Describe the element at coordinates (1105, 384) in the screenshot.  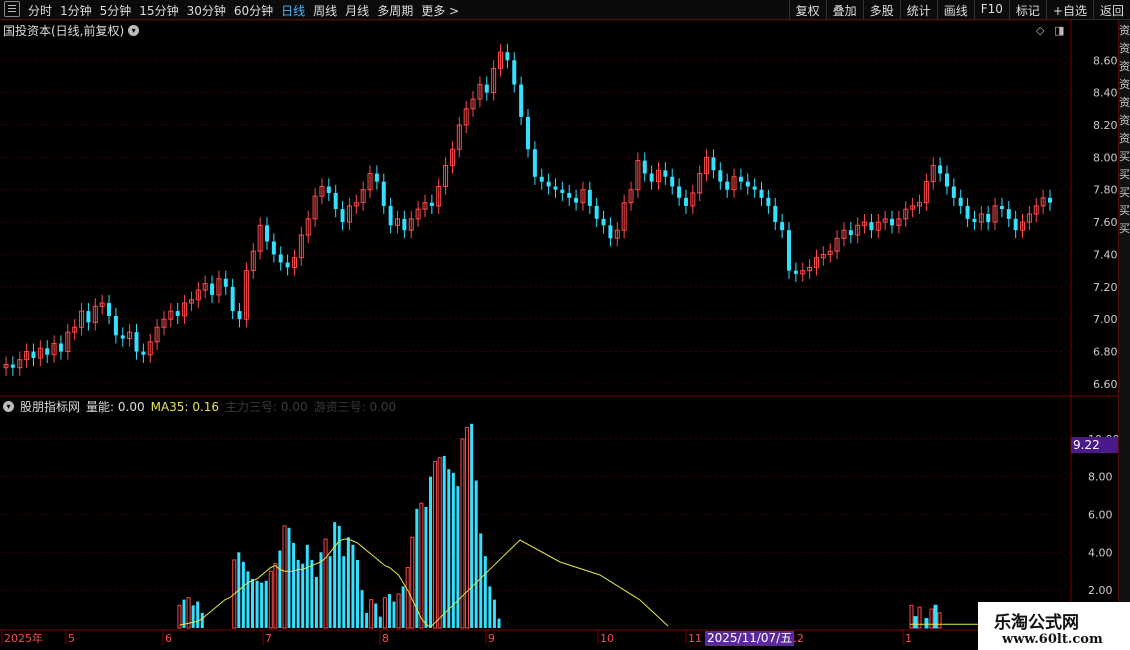
I see `price-tick-label: 6.60` at that location.